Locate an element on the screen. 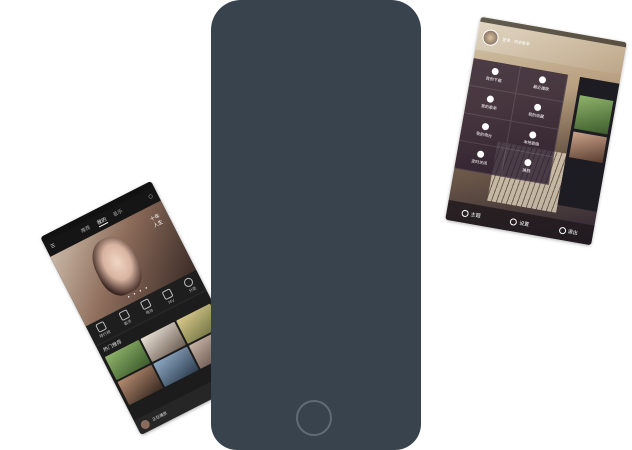  theme-button: 主题 is located at coordinates (471, 214).